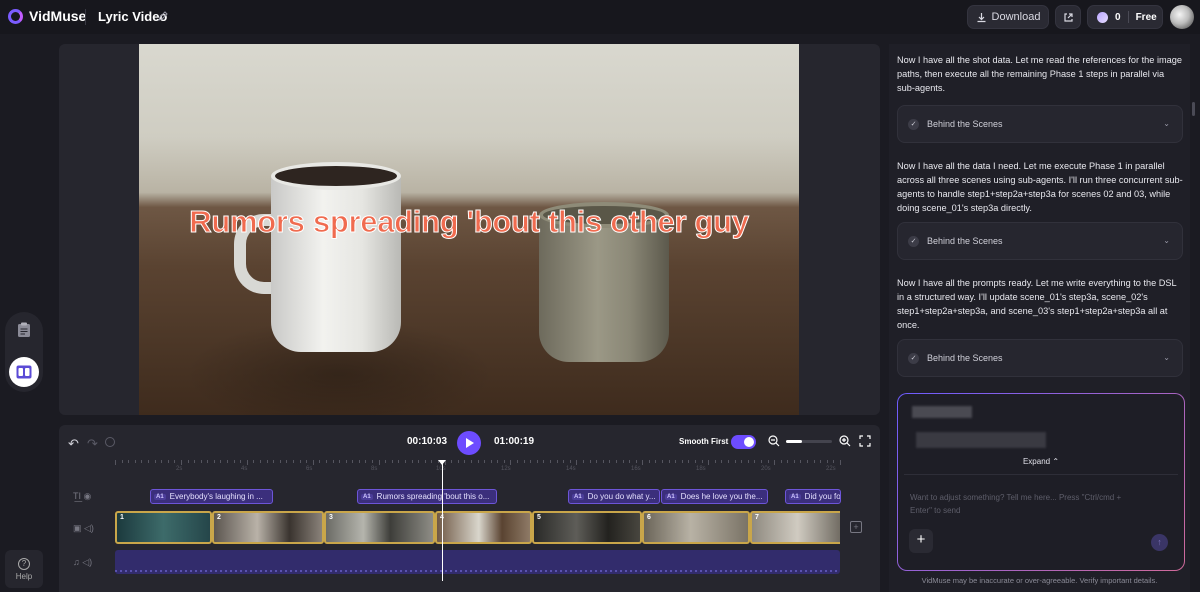 The height and width of the screenshot is (592, 1200). I want to click on ruler-label: 2s, so click(179, 469).